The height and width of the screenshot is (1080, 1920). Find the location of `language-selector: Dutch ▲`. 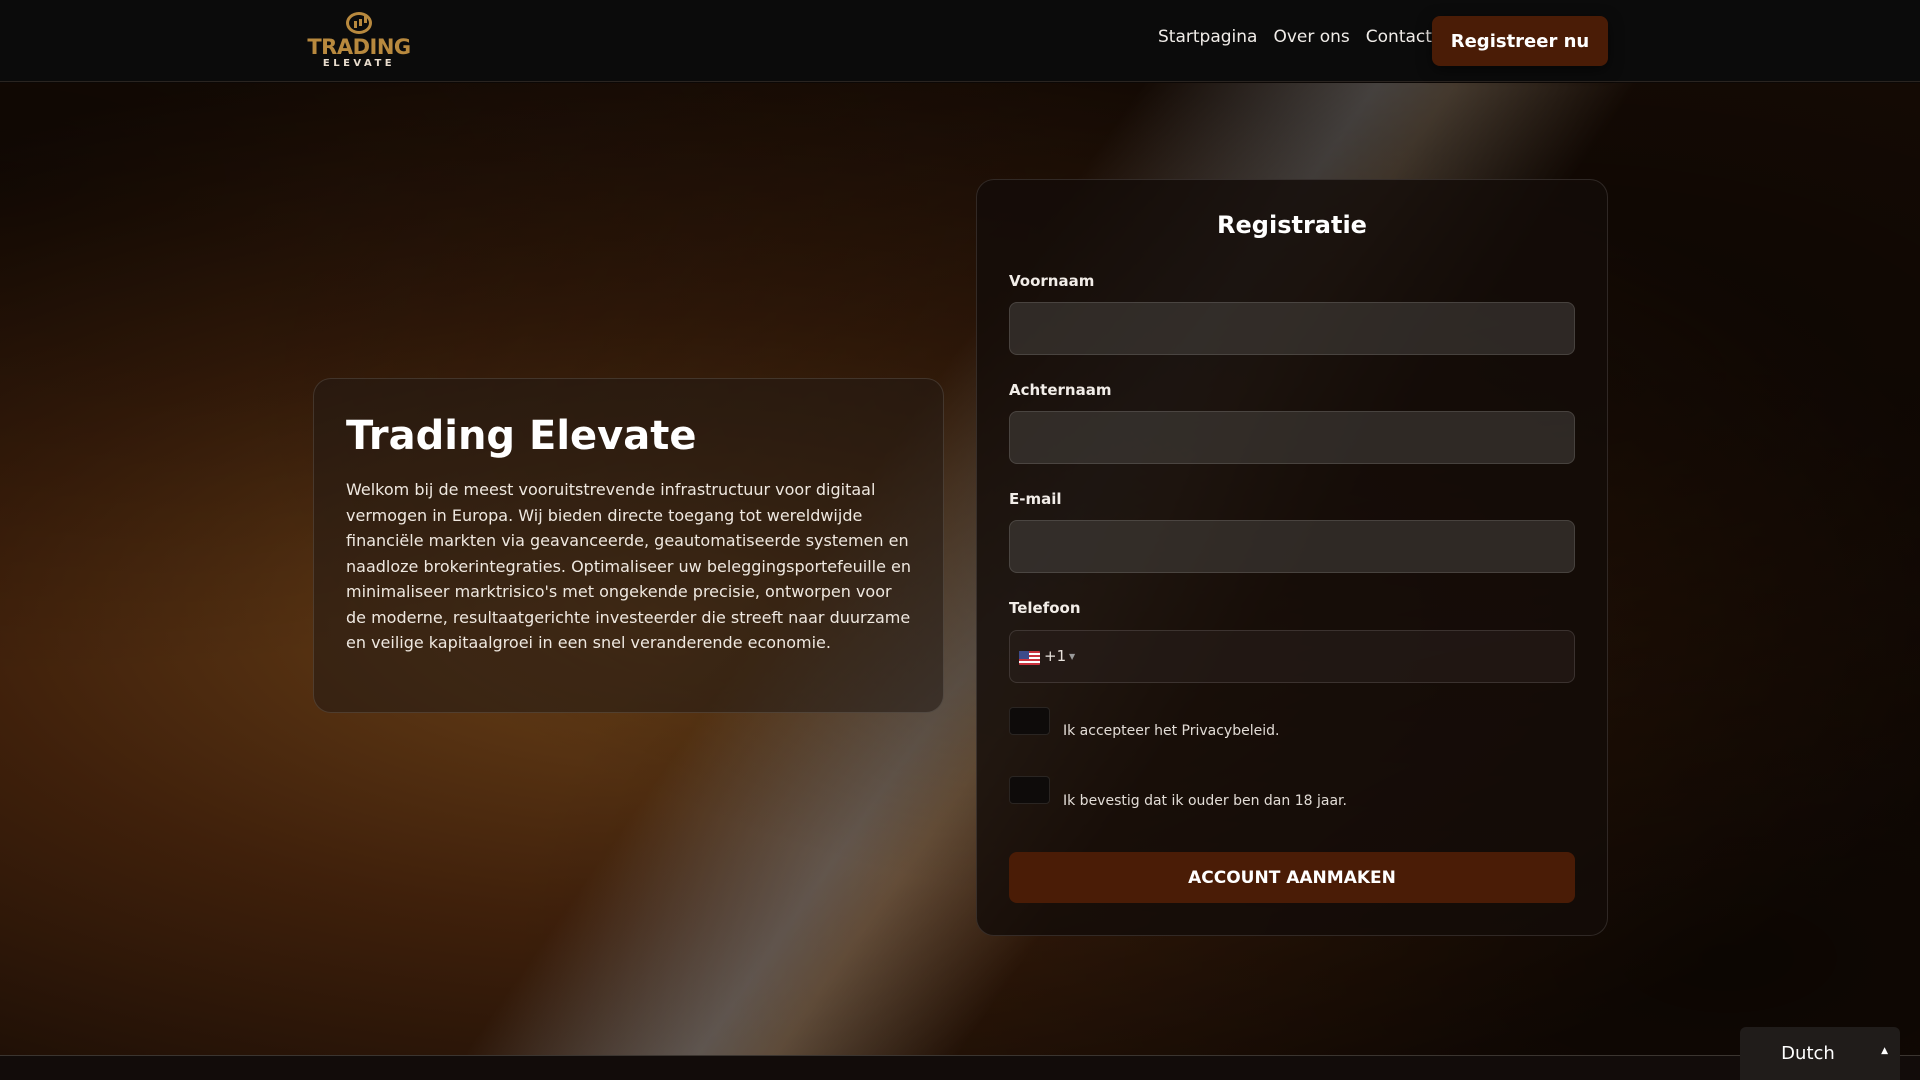

language-selector: Dutch ▲ is located at coordinates (1820, 1053).